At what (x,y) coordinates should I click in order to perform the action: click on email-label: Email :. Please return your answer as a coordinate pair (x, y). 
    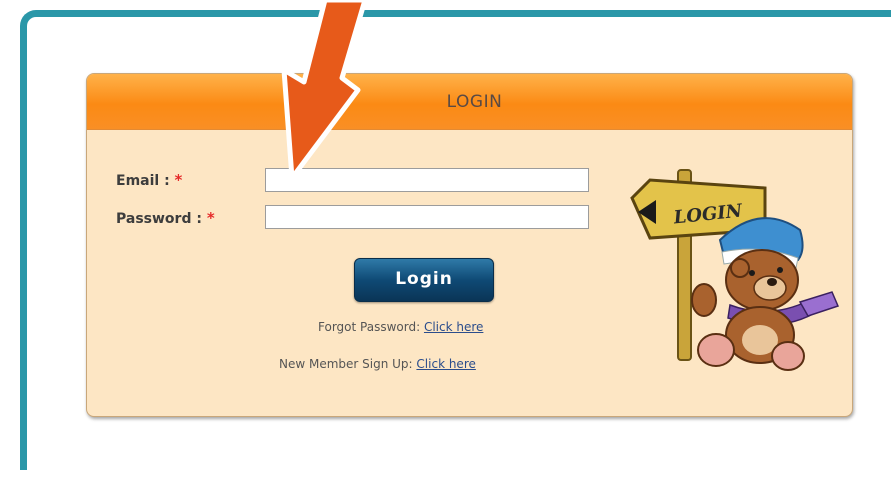
    Looking at the image, I should click on (143, 181).